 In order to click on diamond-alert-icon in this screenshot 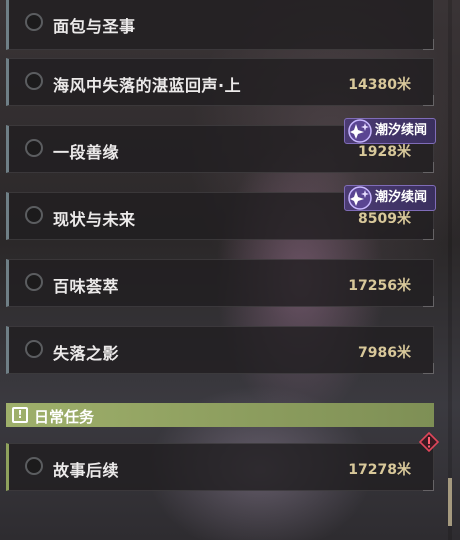, I will do `click(429, 442)`.